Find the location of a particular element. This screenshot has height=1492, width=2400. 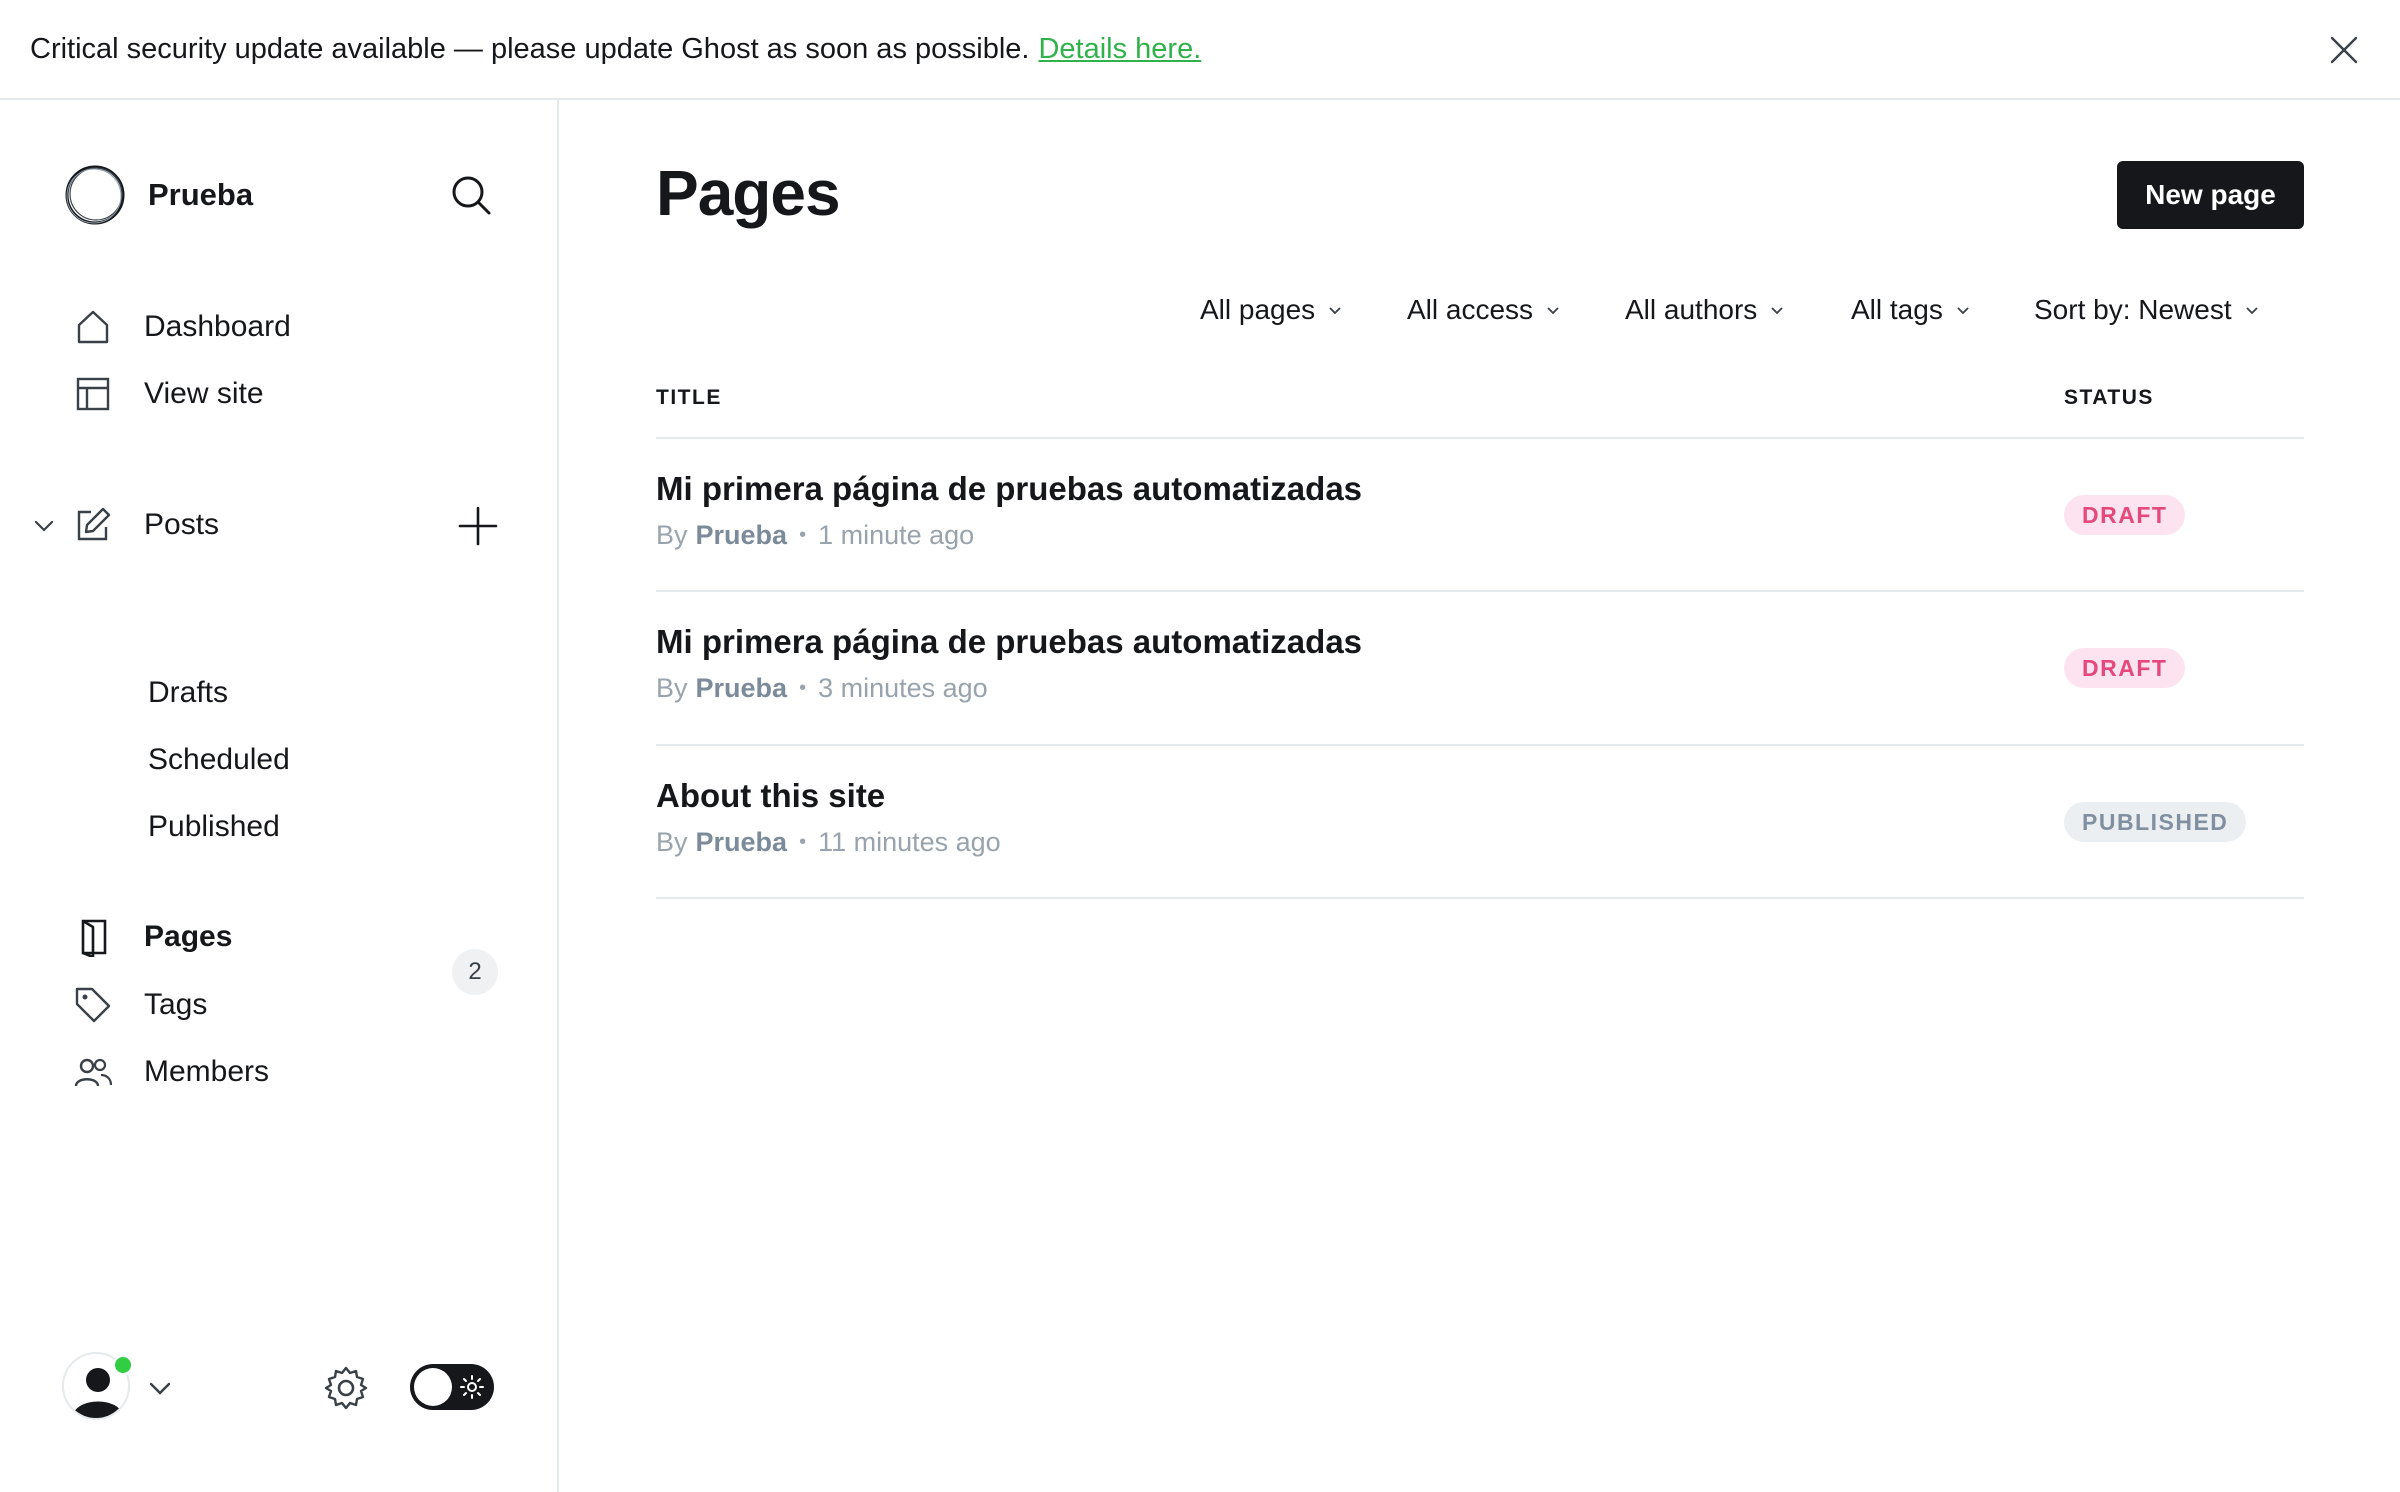

sidebar-subitem-published: Published is located at coordinates (214, 827).